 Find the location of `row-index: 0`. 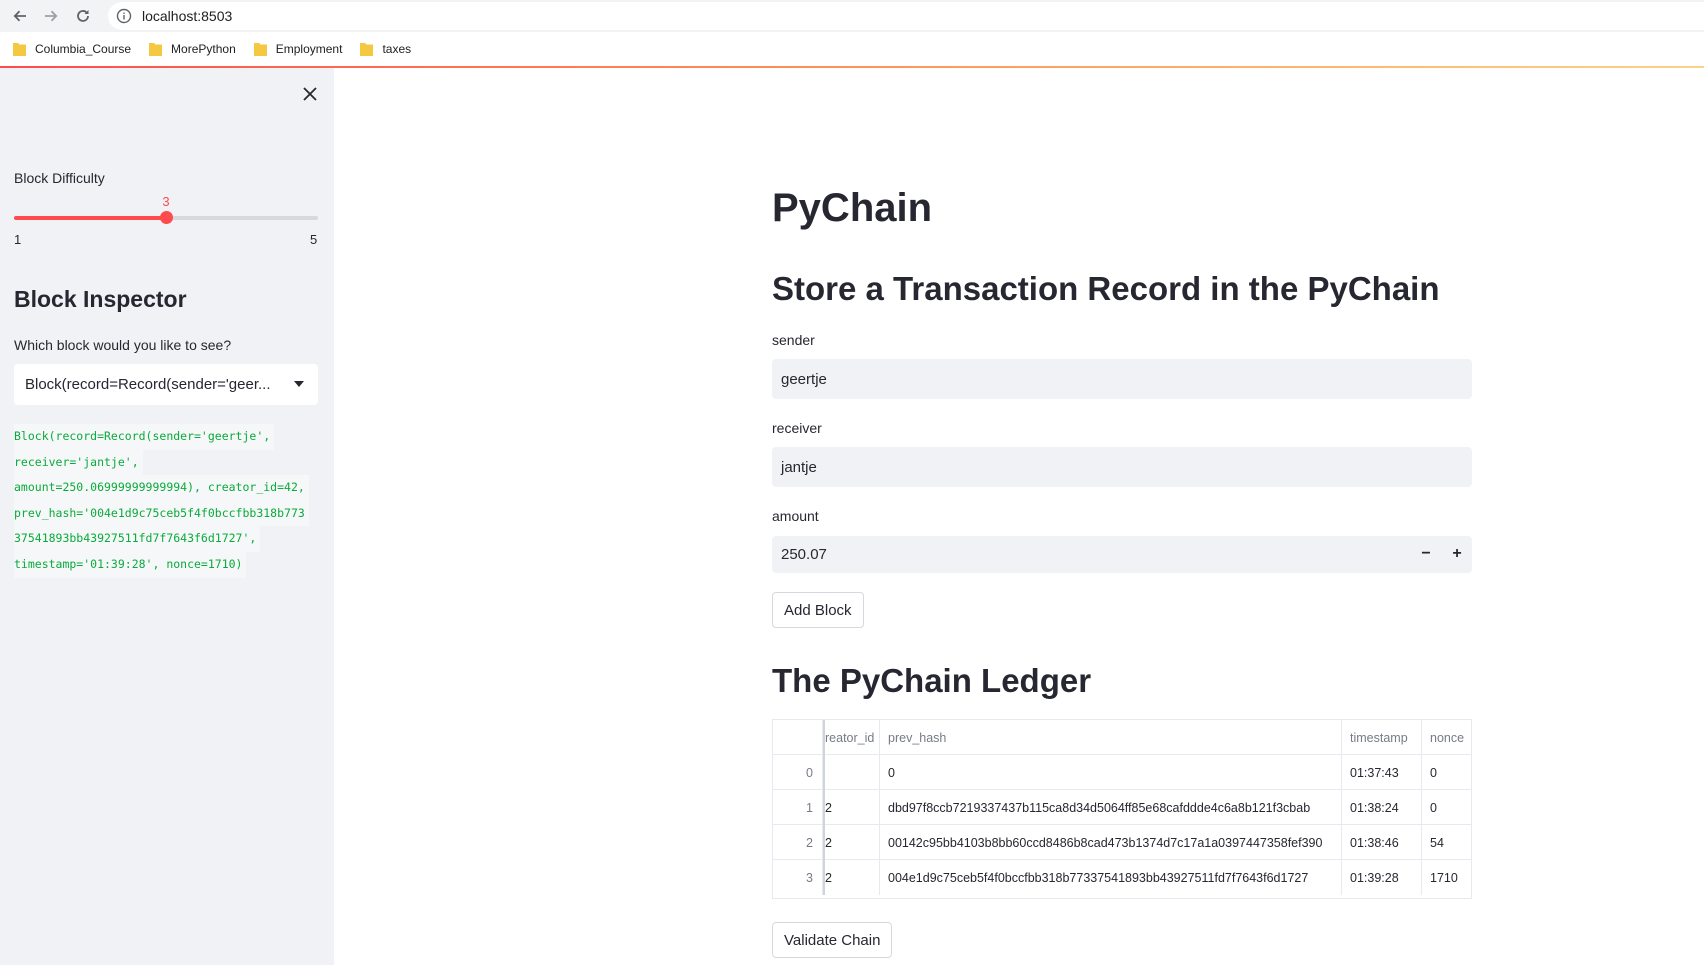

row-index: 0 is located at coordinates (798, 772).